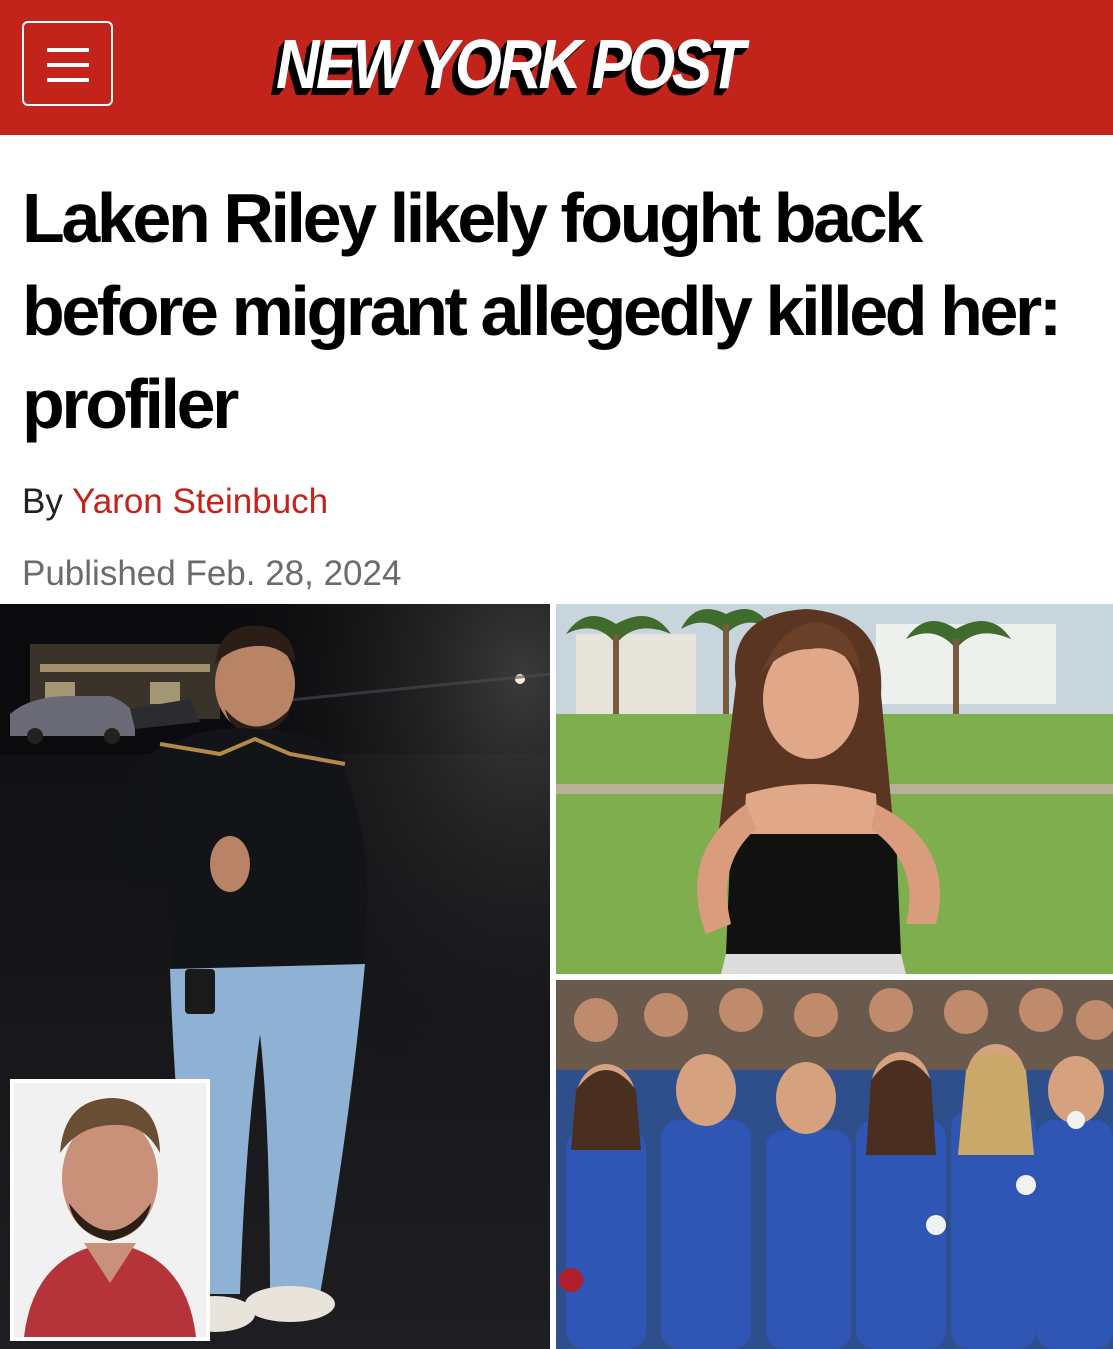 The width and height of the screenshot is (1113, 1349). I want to click on published-date: Published Feb. 28, 2024, so click(212, 573).